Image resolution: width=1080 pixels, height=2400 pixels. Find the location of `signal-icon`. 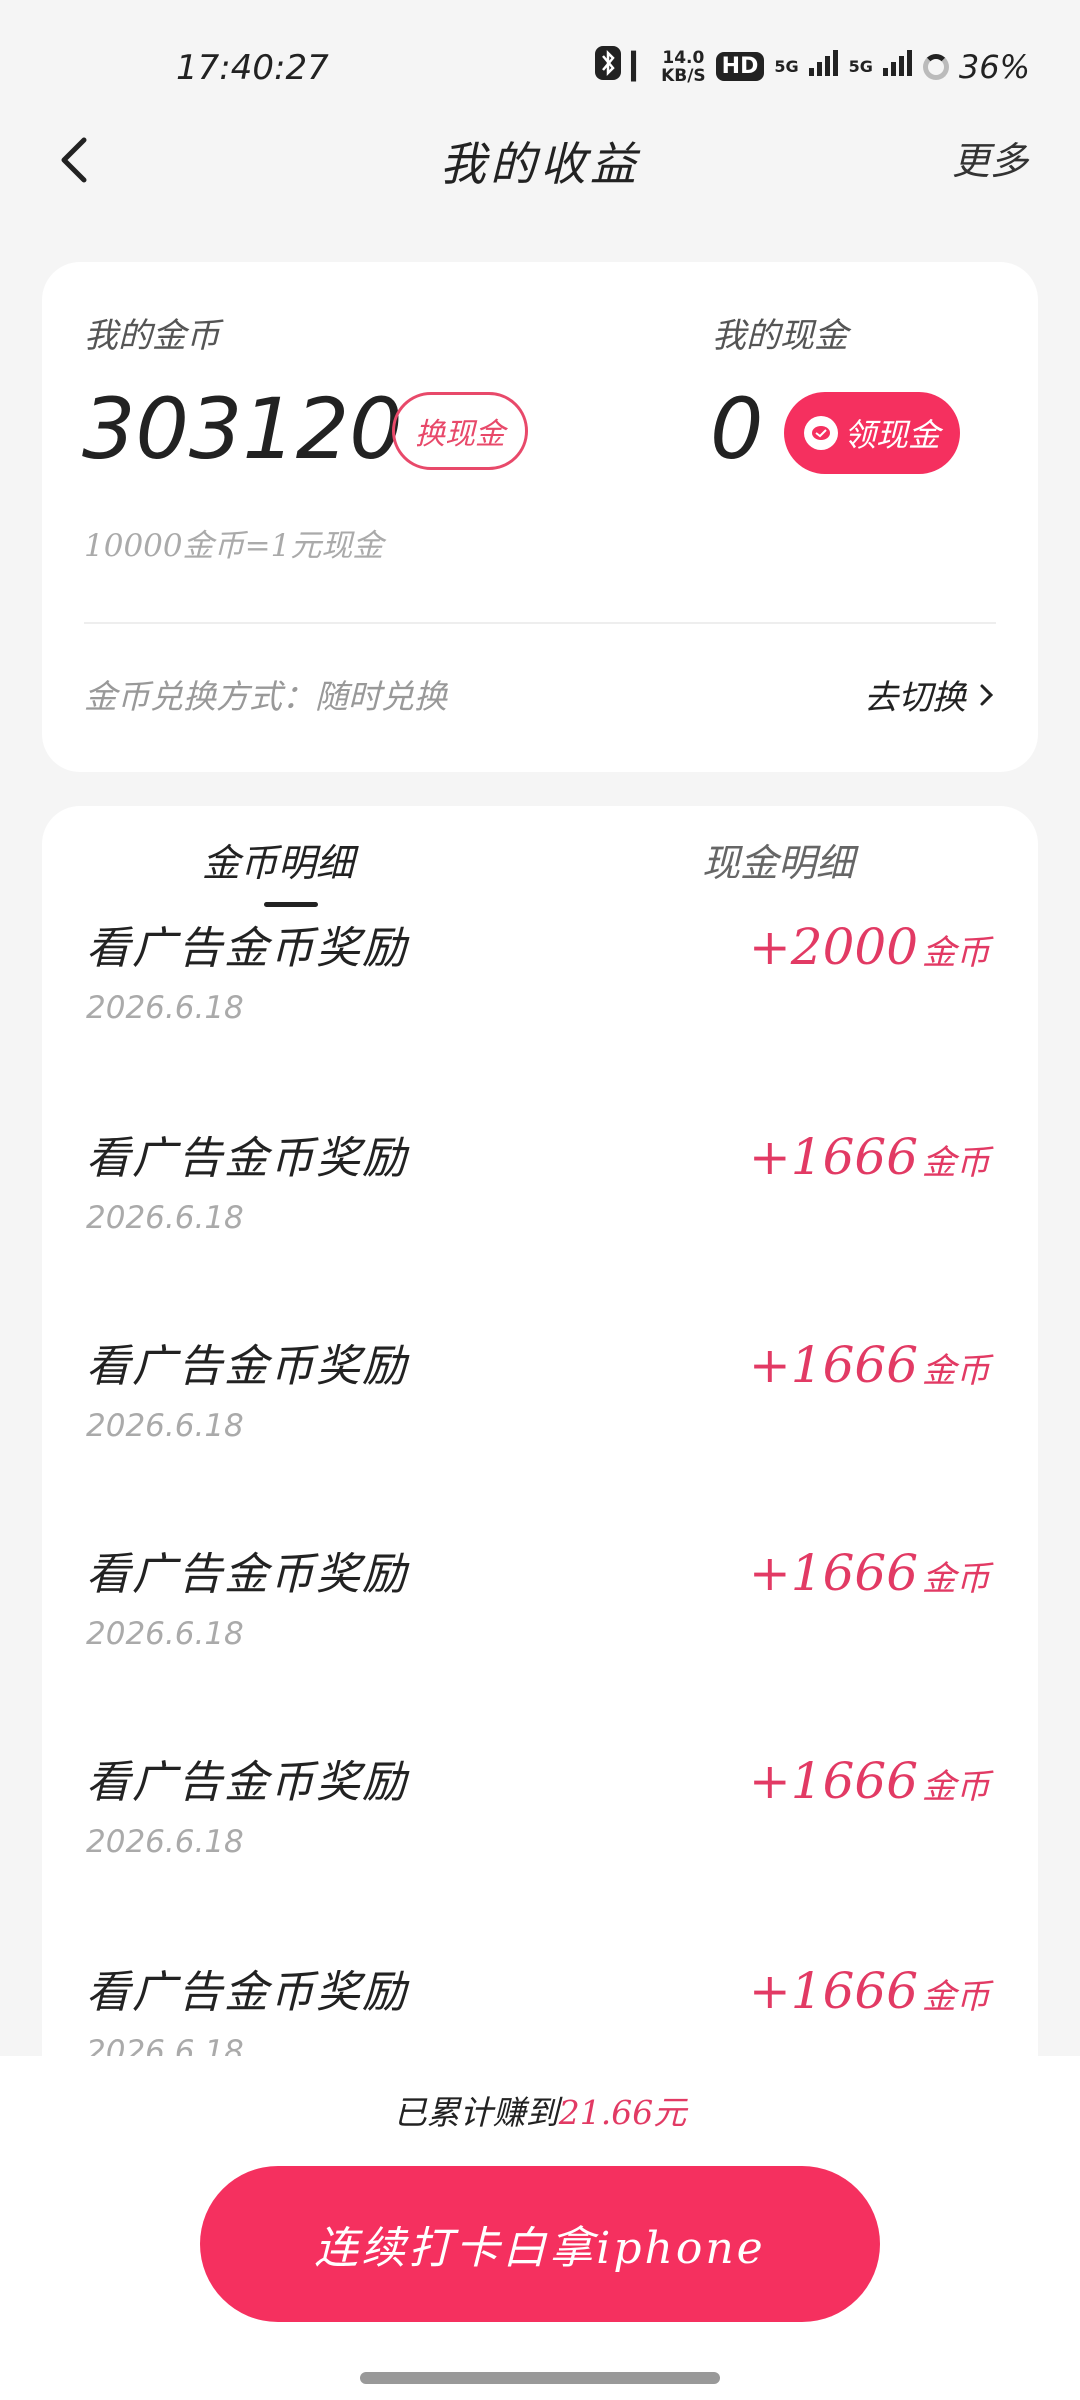

signal-icon is located at coordinates (823, 66).